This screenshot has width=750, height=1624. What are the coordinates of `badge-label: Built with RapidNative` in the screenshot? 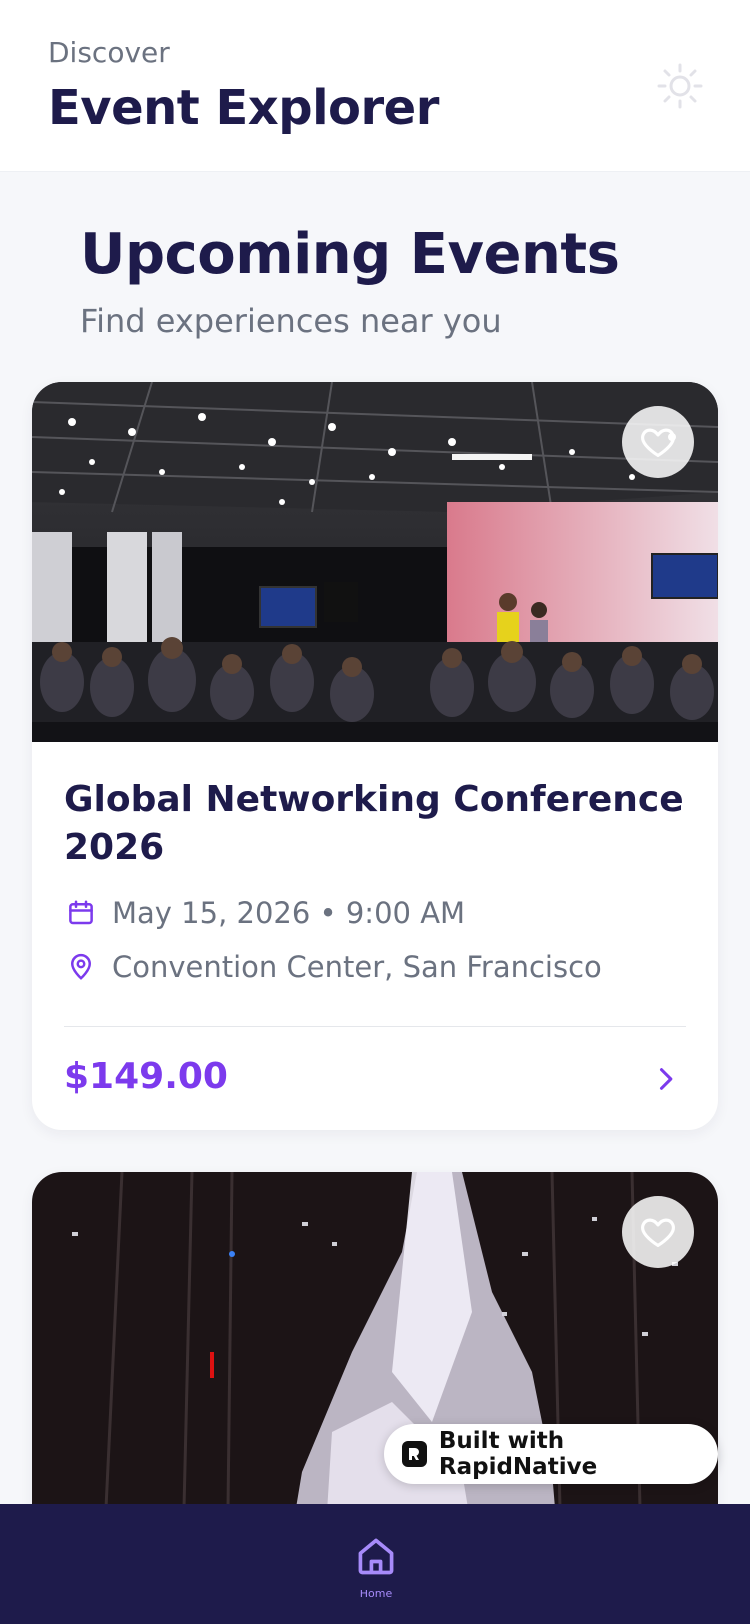 It's located at (518, 1454).